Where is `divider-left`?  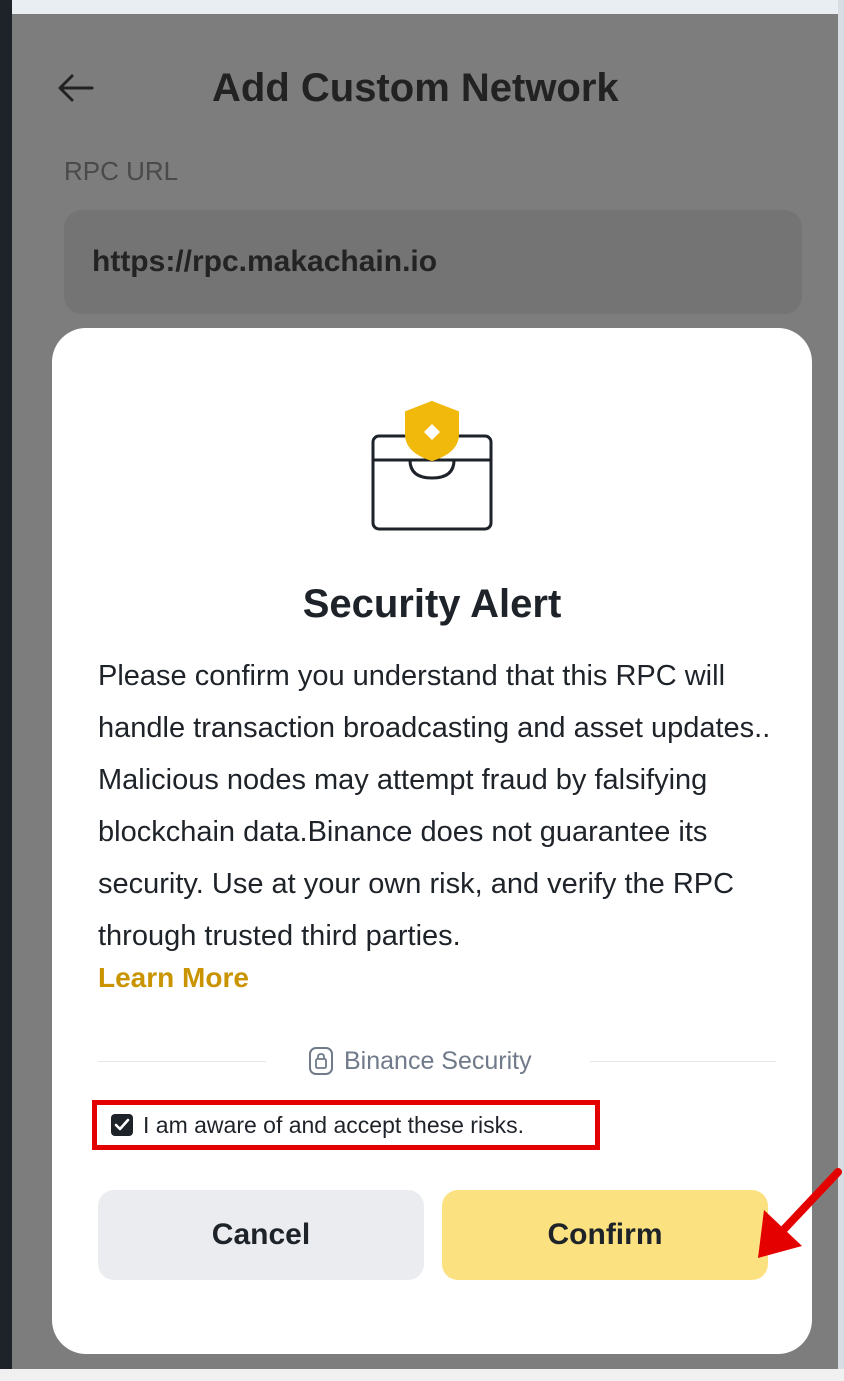 divider-left is located at coordinates (182, 1061).